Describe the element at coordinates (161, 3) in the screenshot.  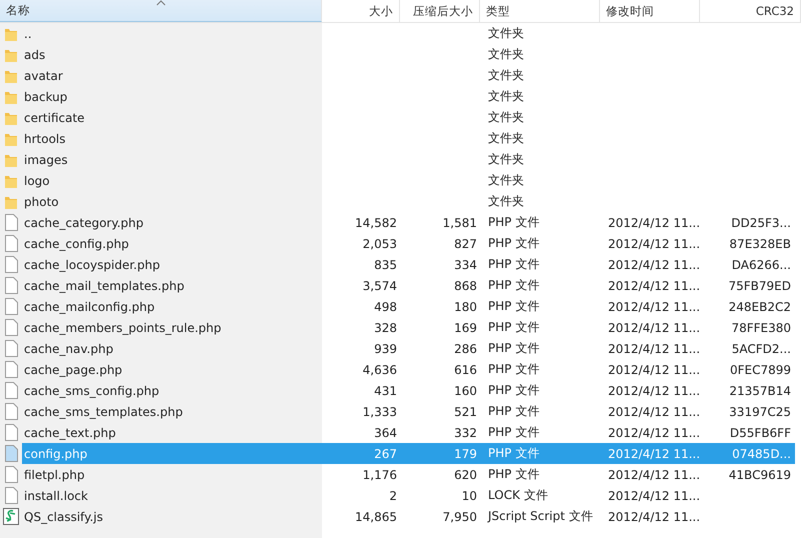
I see `sort-caret-icon` at that location.